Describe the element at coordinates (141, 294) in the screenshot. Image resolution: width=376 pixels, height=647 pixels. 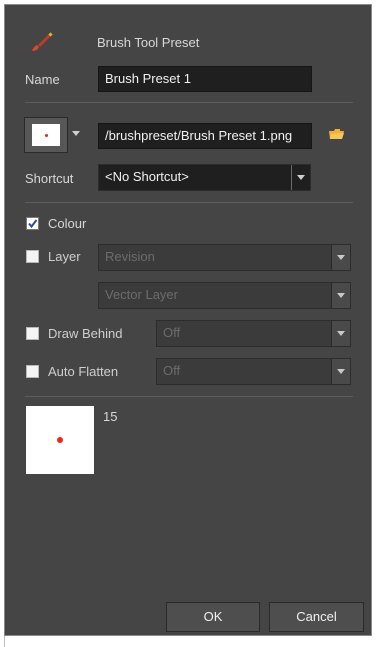
I see `layer-type-value: Vector Layer` at that location.